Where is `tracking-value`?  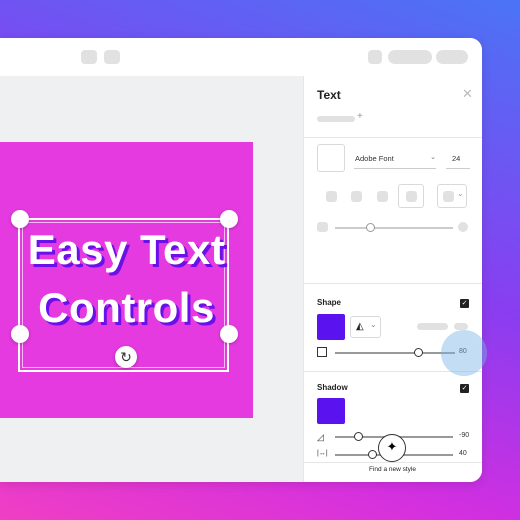
tracking-value is located at coordinates (463, 227).